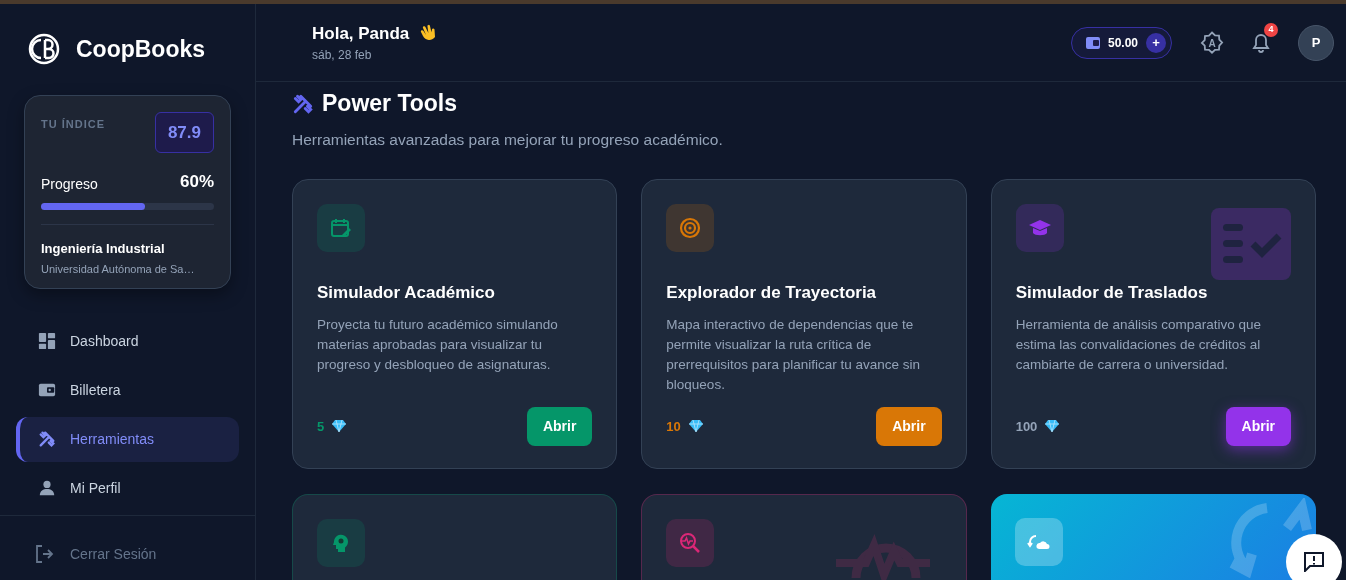  I want to click on tool-cost: 10, so click(673, 426).